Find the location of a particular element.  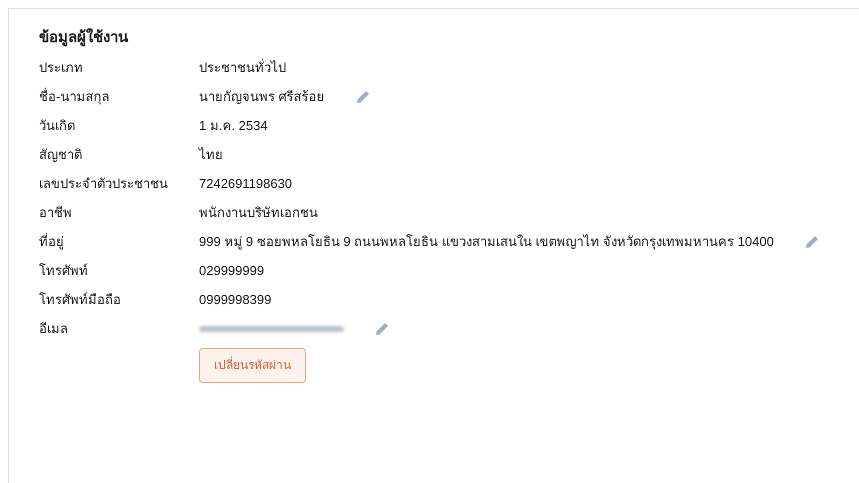

field-value: นายกัญจนพร ศรีสร้อย is located at coordinates (262, 97).